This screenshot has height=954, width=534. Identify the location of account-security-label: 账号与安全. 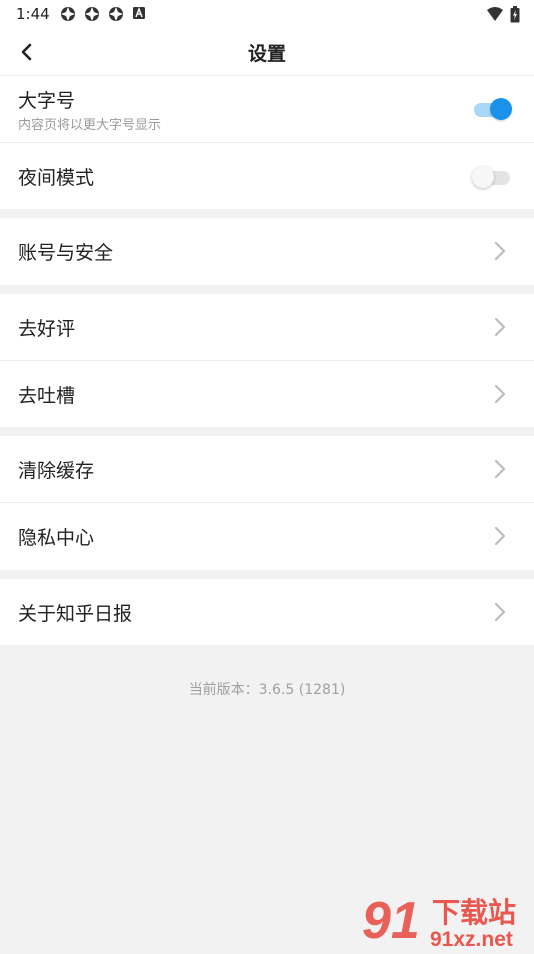
(66, 253).